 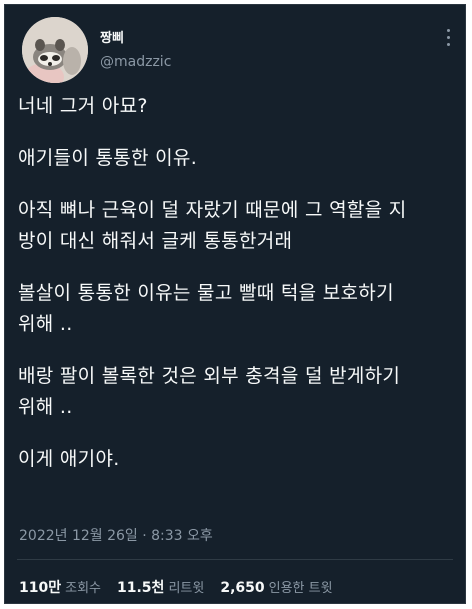 I want to click on stat-value: 110만, so click(x=40, y=588).